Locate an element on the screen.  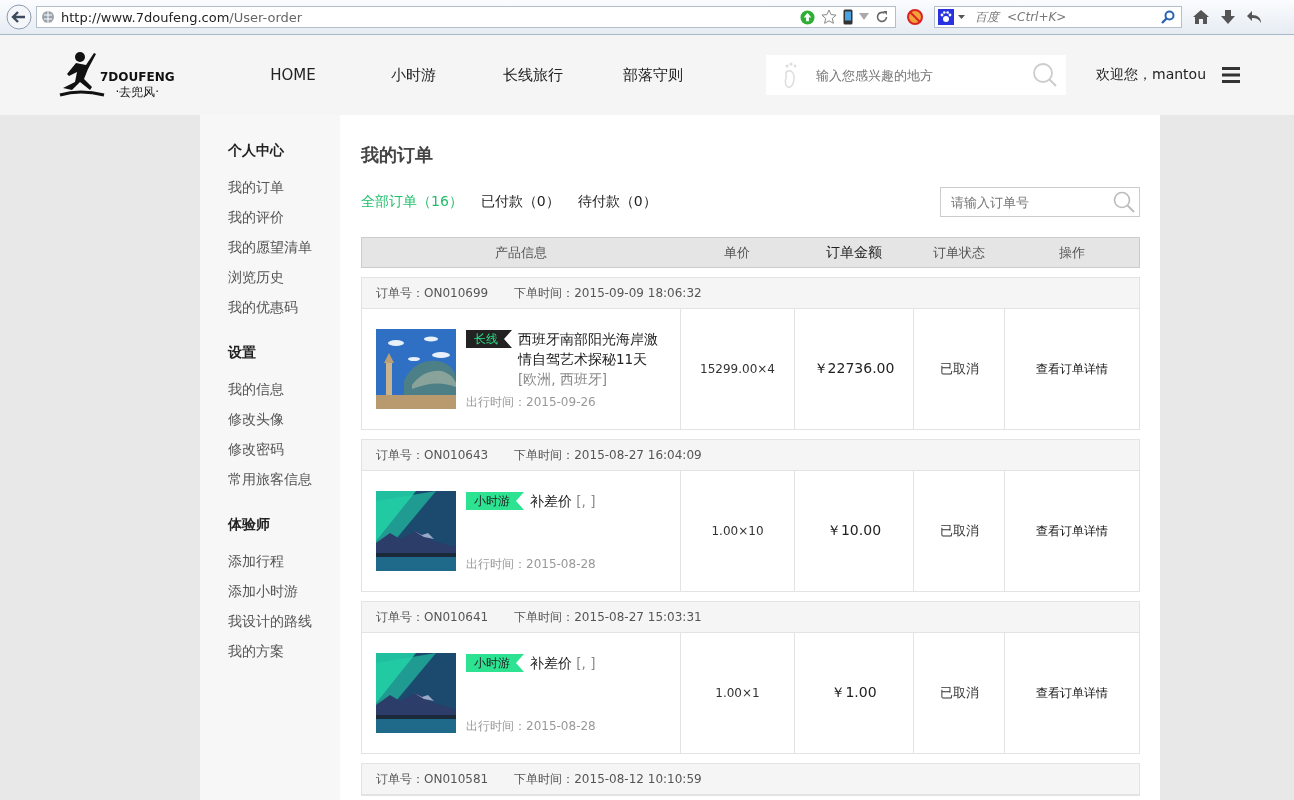
sidebar-link: 我的愿望清单 is located at coordinates (284, 247).